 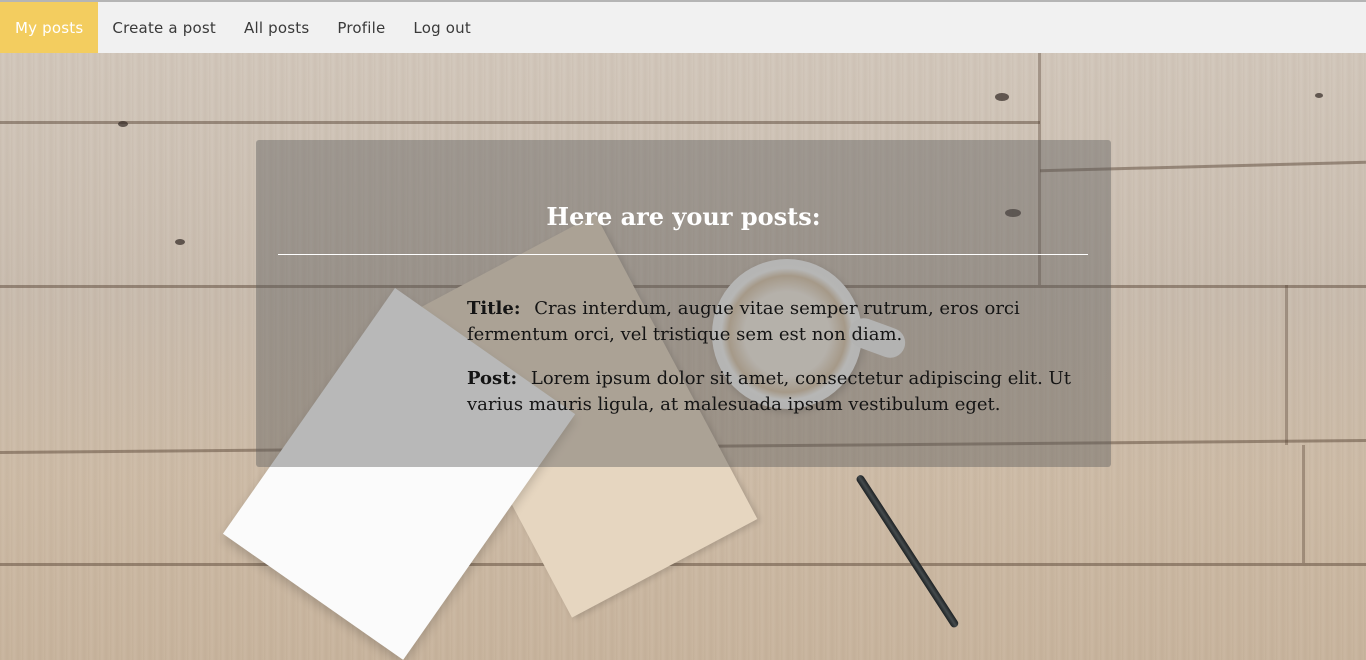 I want to click on nav-profile: Profile, so click(x=361, y=27).